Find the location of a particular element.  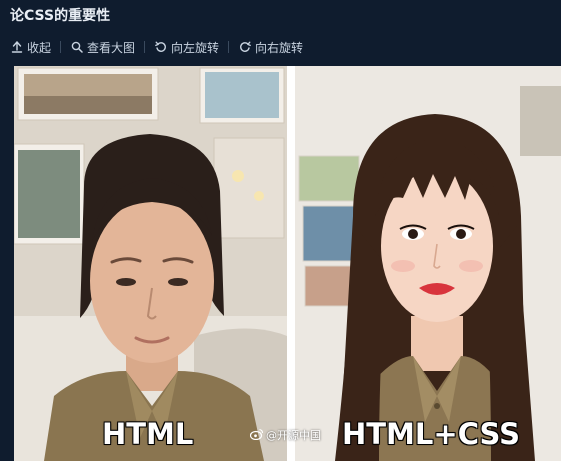

watermark: @开源中国 is located at coordinates (285, 435).